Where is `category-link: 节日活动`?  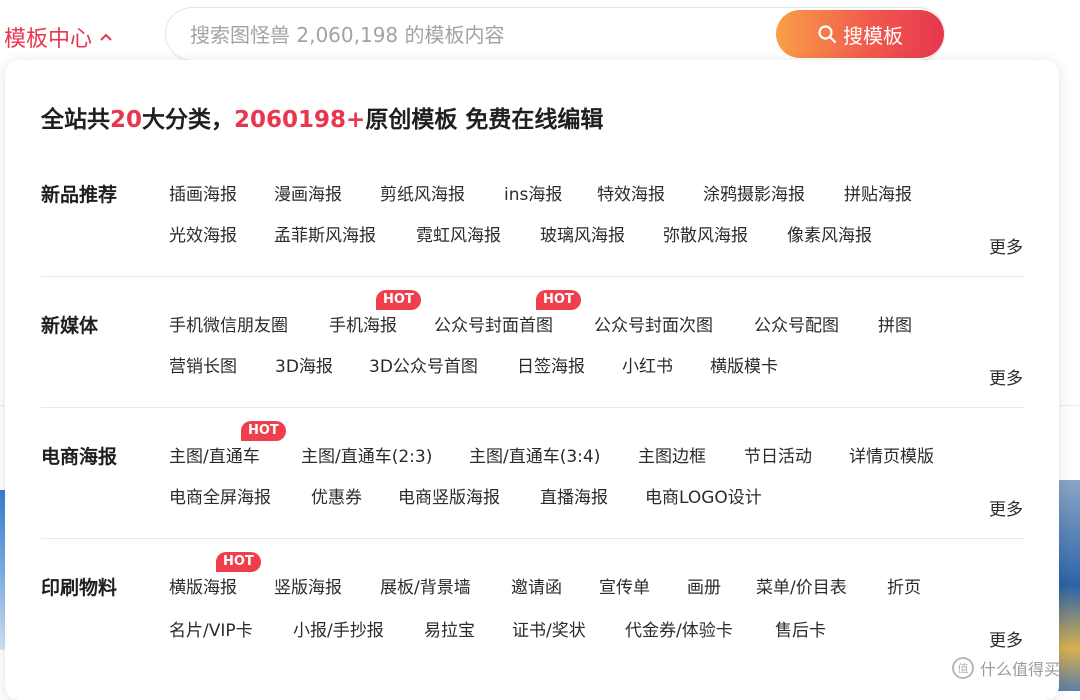
category-link: 节日活动 is located at coordinates (778, 454).